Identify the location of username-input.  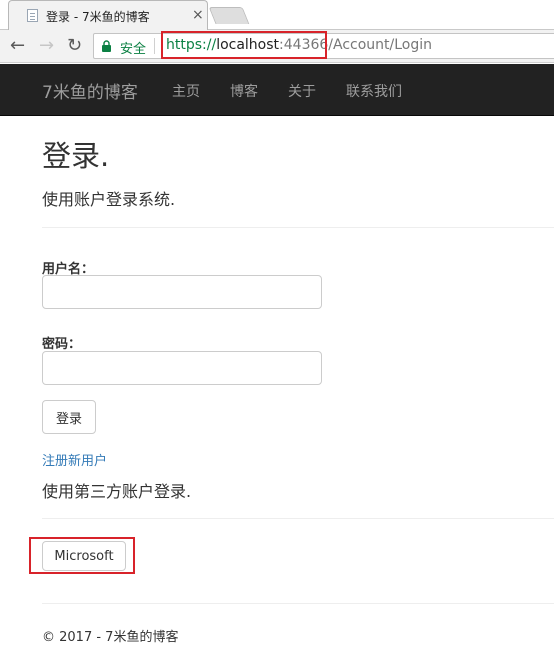
(182, 292).